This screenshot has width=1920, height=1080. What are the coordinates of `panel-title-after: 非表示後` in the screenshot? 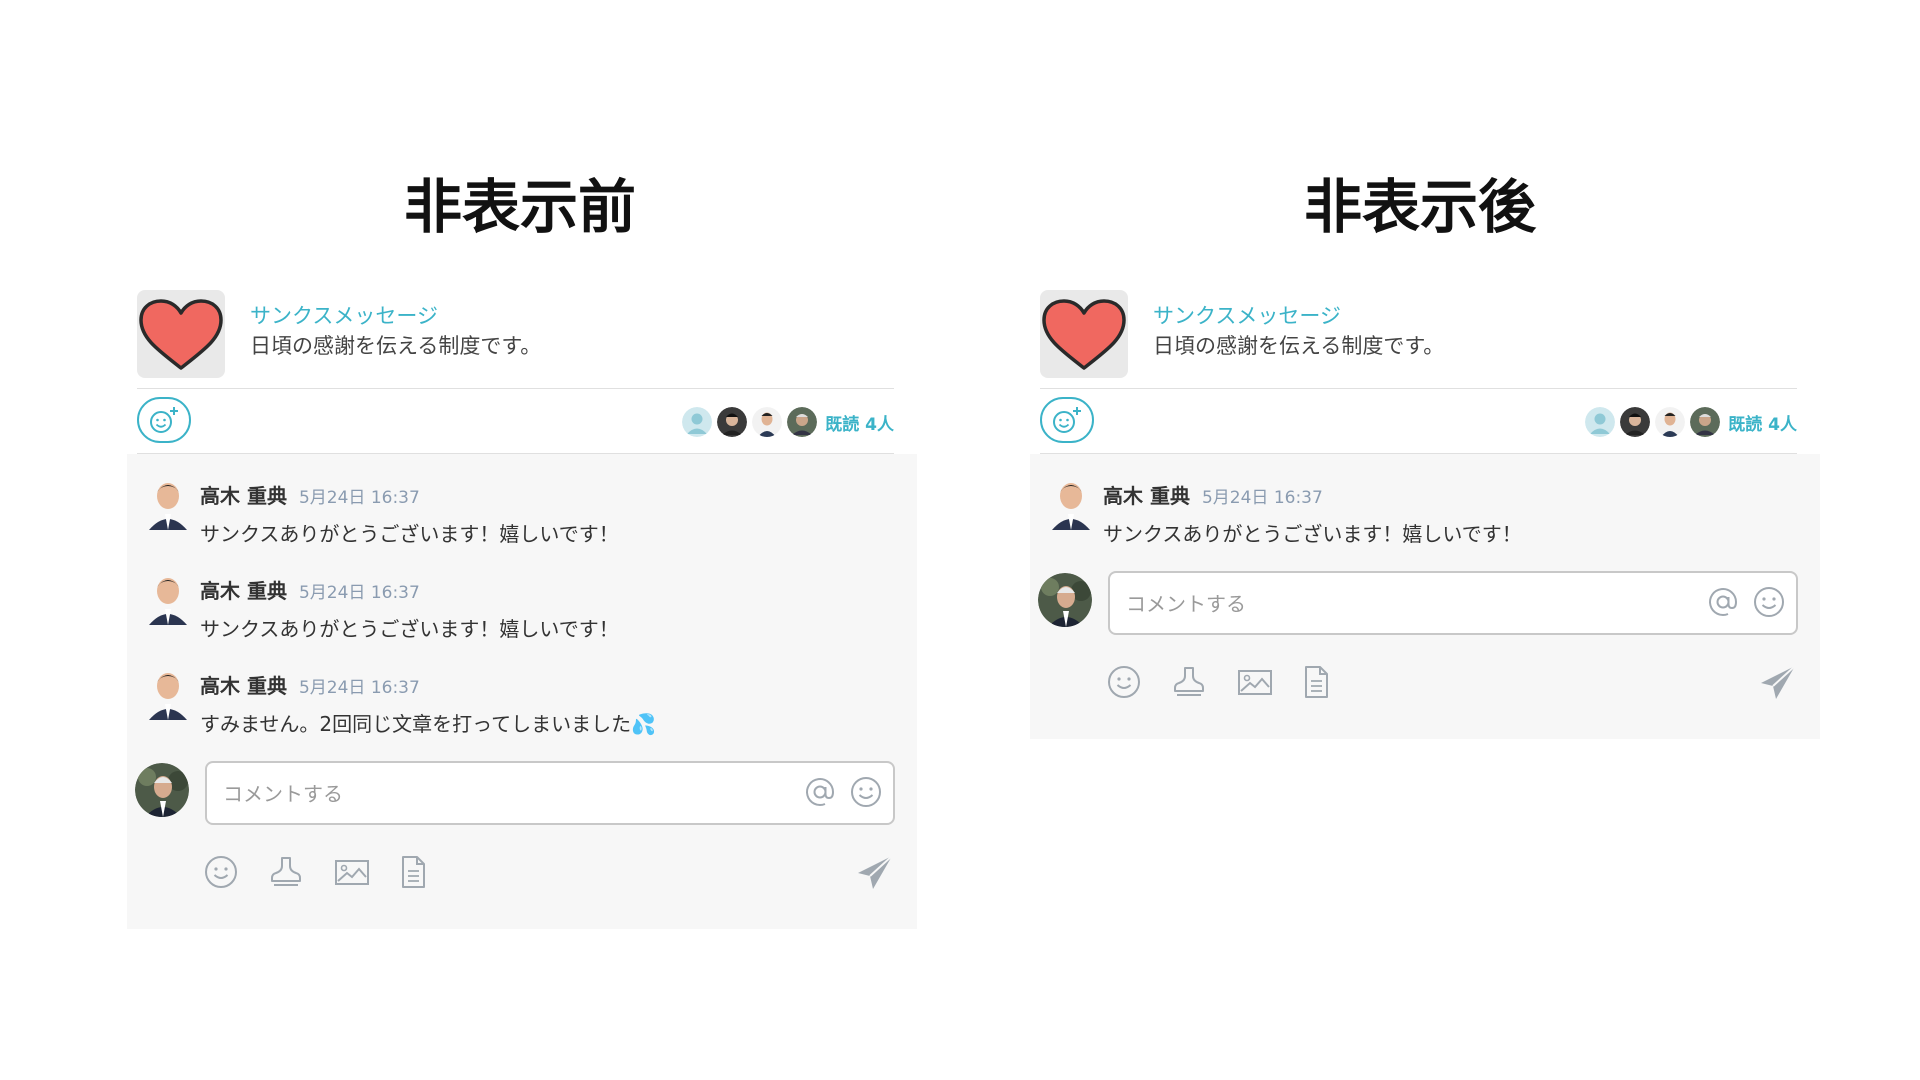 It's located at (1419, 207).